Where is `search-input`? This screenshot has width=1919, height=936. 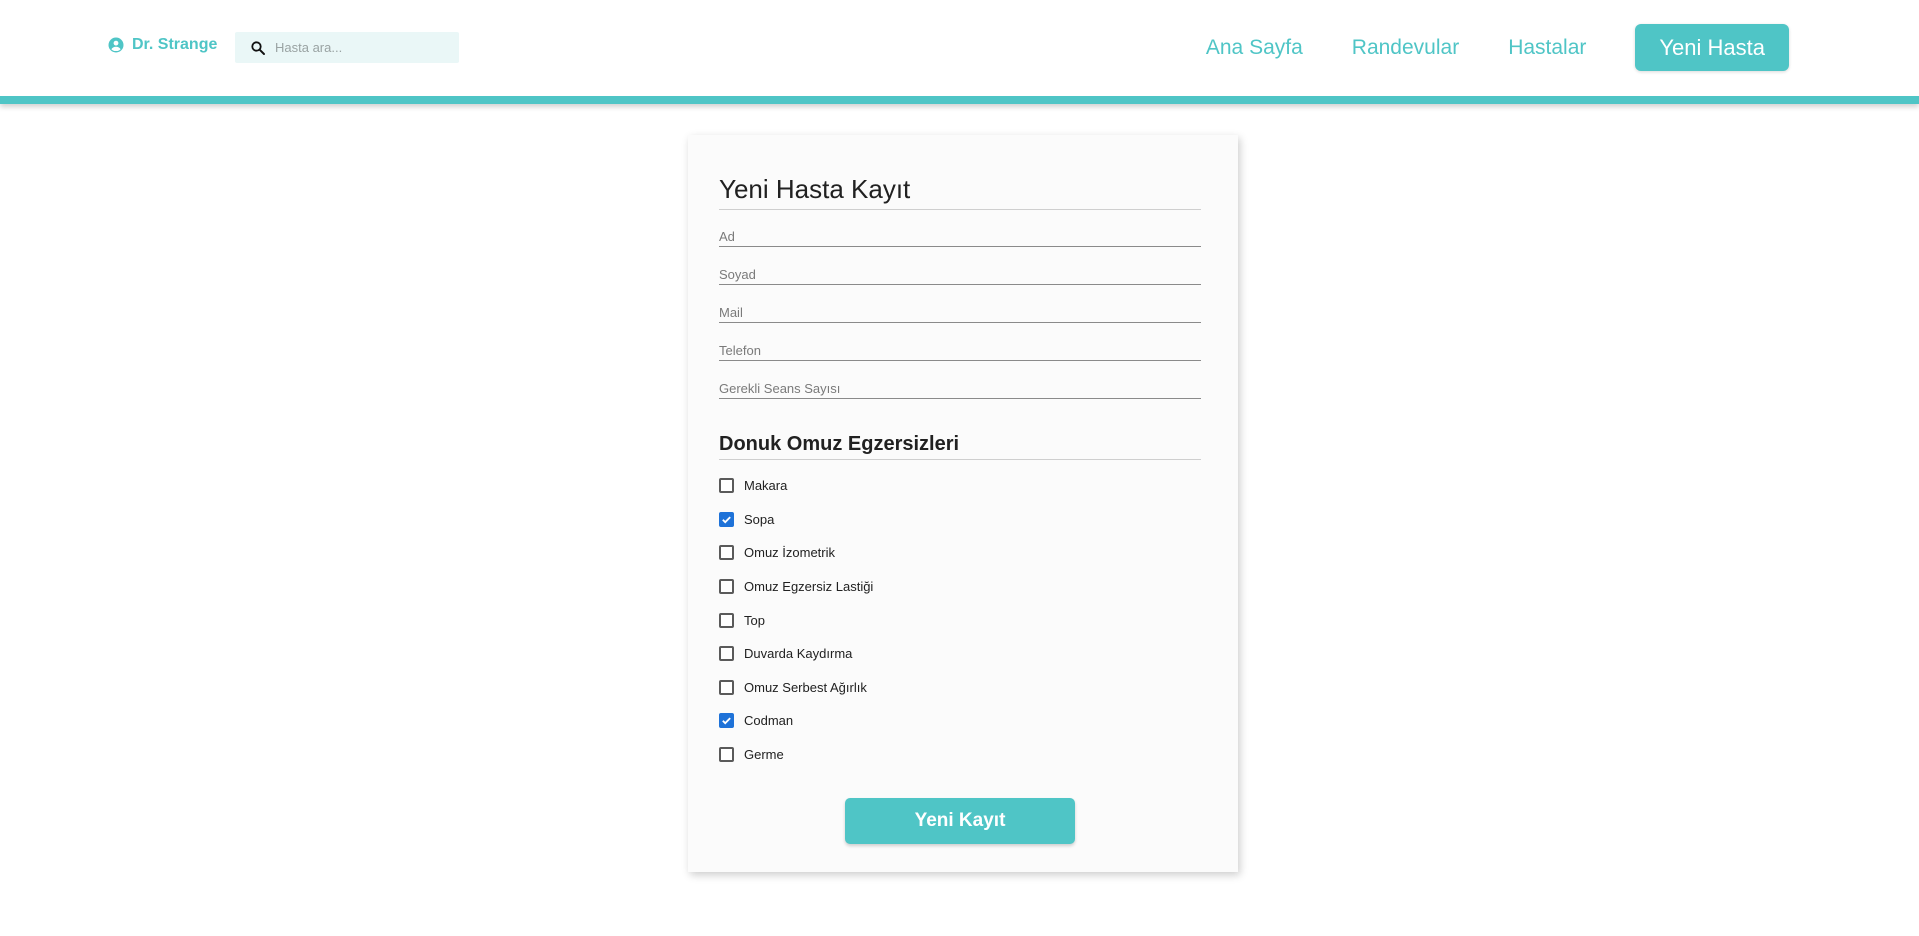
search-input is located at coordinates (360, 47).